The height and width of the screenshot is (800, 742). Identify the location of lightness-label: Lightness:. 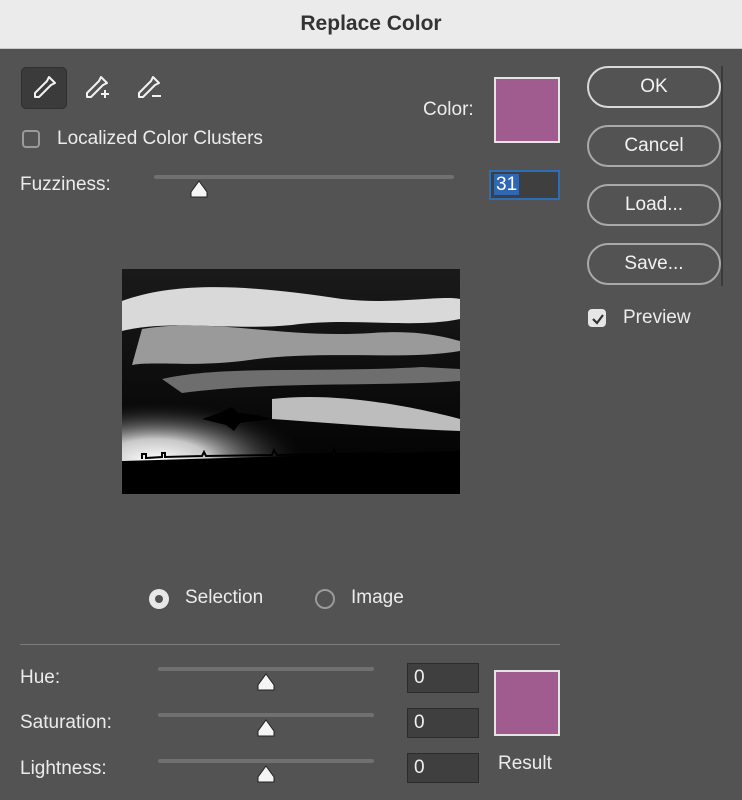
(63, 768).